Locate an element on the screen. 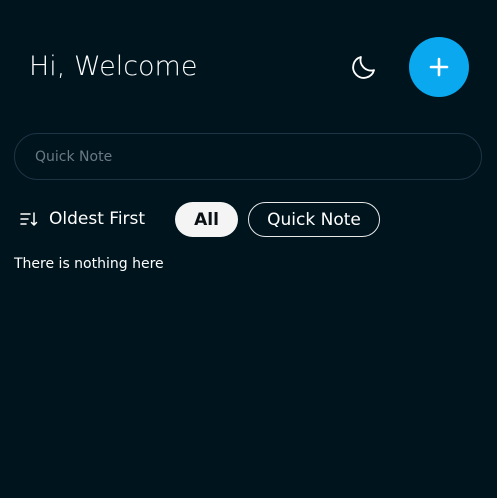  sort-icon is located at coordinates (29, 219).